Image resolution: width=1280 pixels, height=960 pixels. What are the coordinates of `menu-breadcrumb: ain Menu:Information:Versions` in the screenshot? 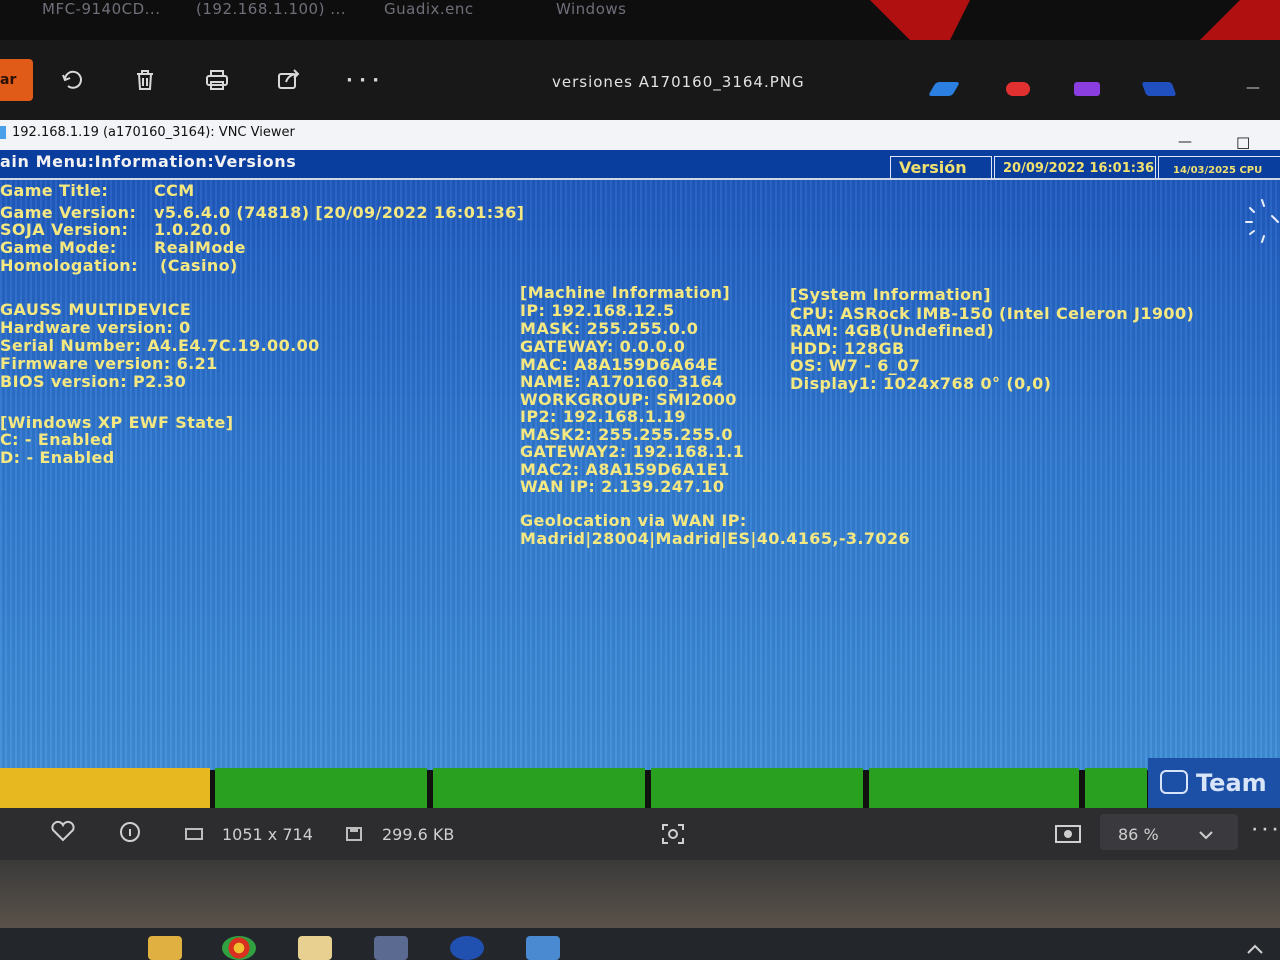 It's located at (148, 161).